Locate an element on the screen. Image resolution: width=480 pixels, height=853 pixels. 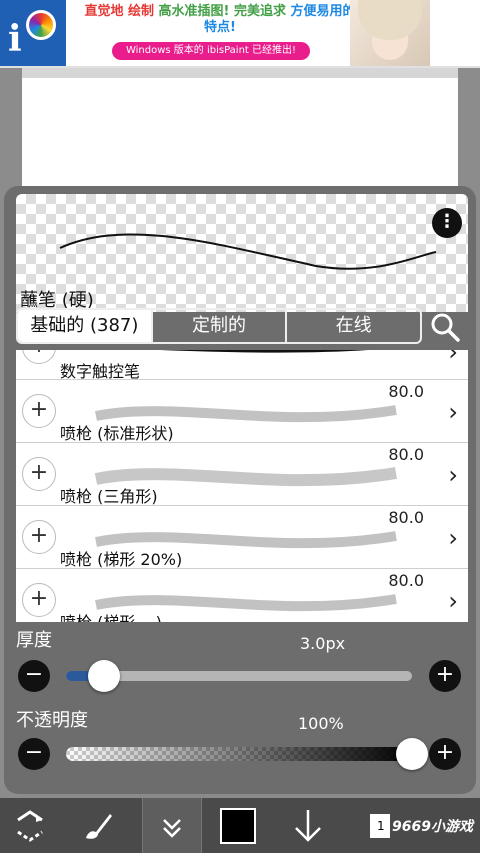
more-vertical-icon: ⋮ is located at coordinates (447, 223).